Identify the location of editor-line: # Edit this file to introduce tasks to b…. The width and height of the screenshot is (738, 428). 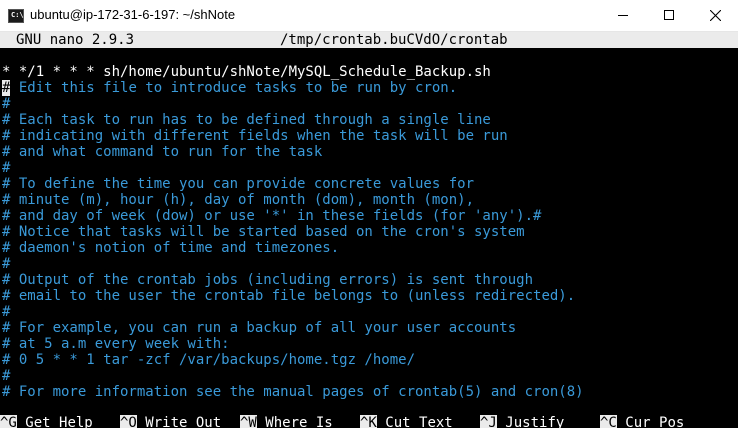
(370, 88).